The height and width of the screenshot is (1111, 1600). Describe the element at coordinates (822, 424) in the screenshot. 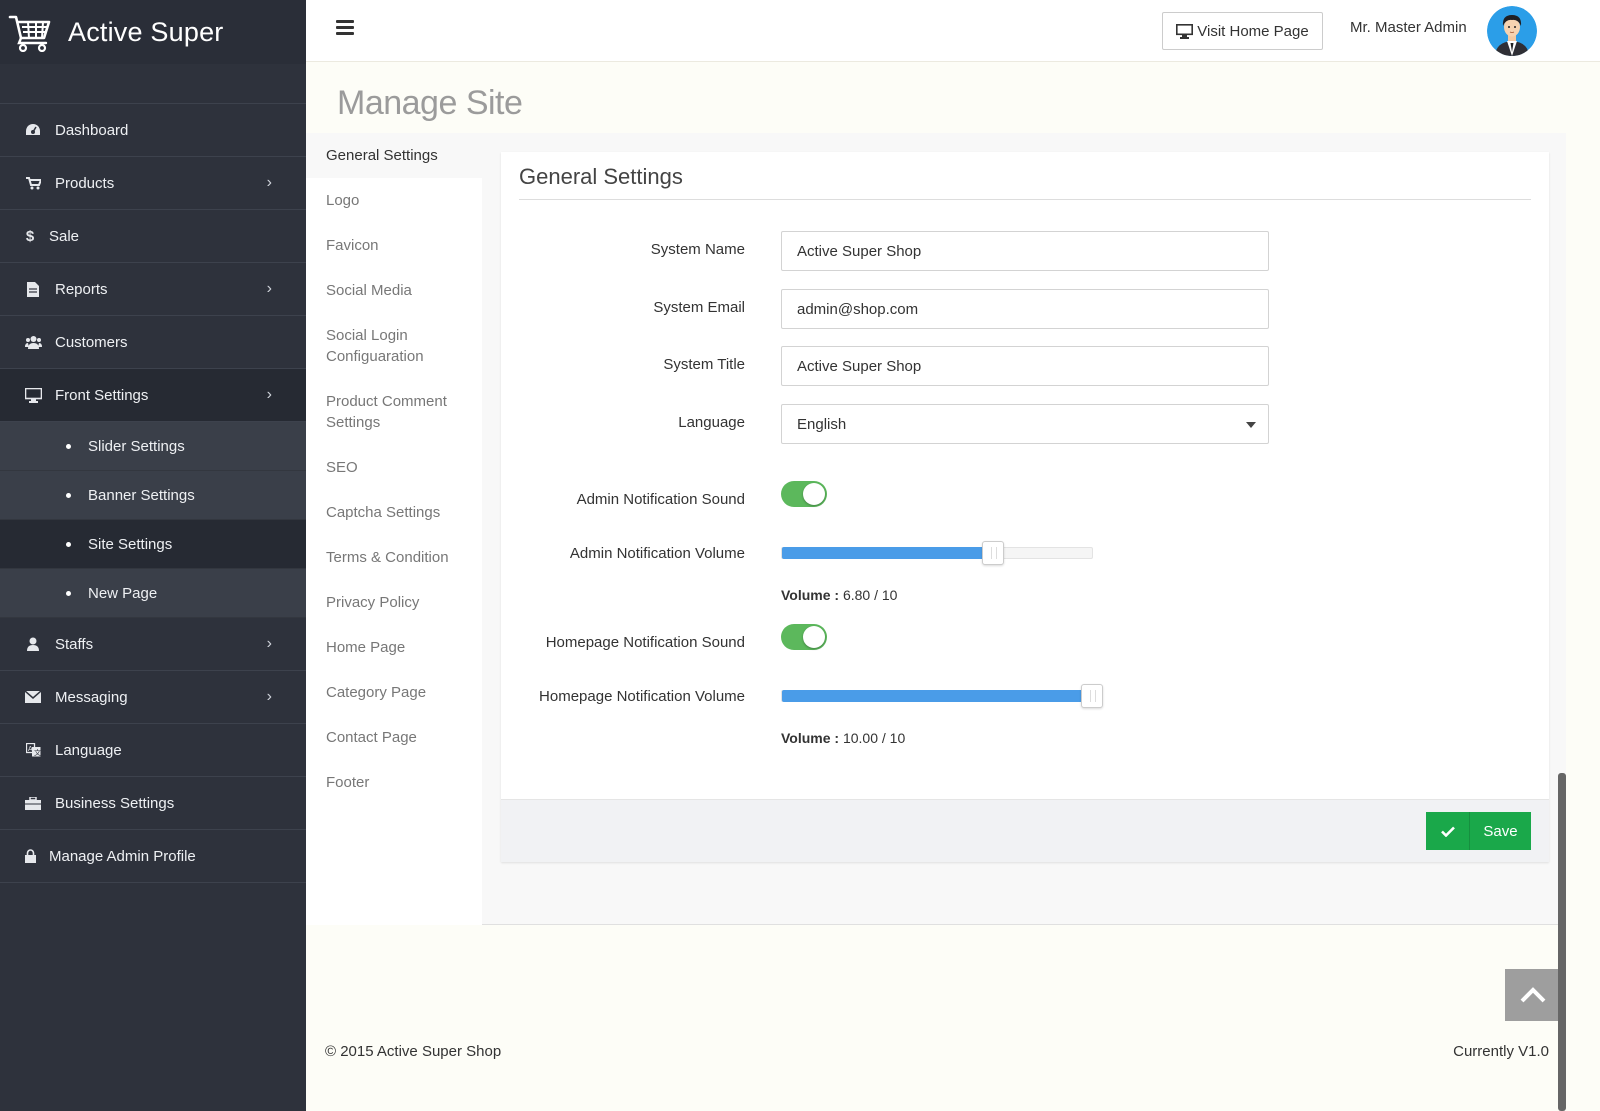

I see `language-selected-value: English` at that location.